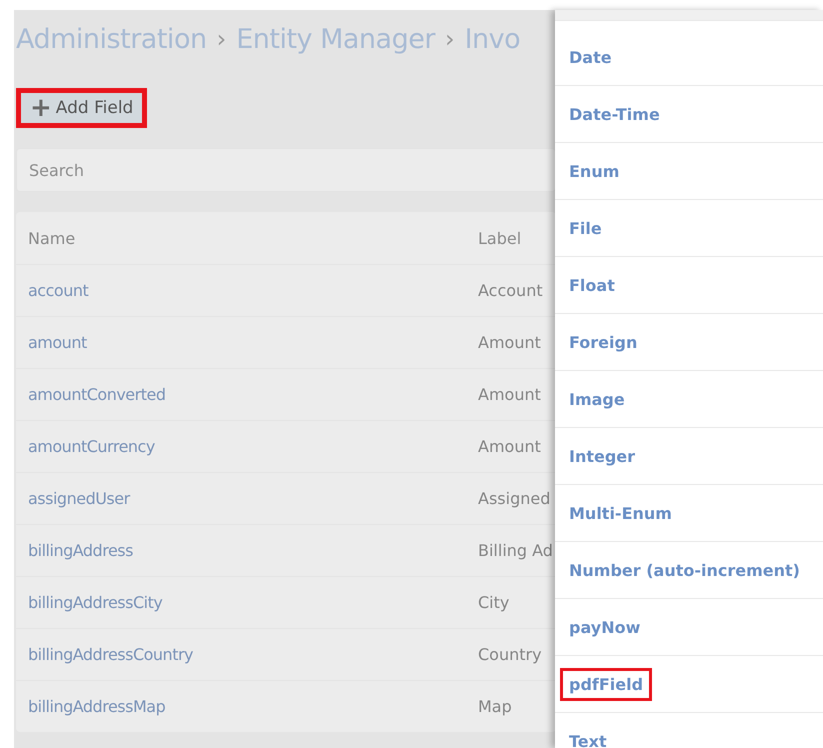  Describe the element at coordinates (82, 108) in the screenshot. I see `add-field-button: +Add Field` at that location.